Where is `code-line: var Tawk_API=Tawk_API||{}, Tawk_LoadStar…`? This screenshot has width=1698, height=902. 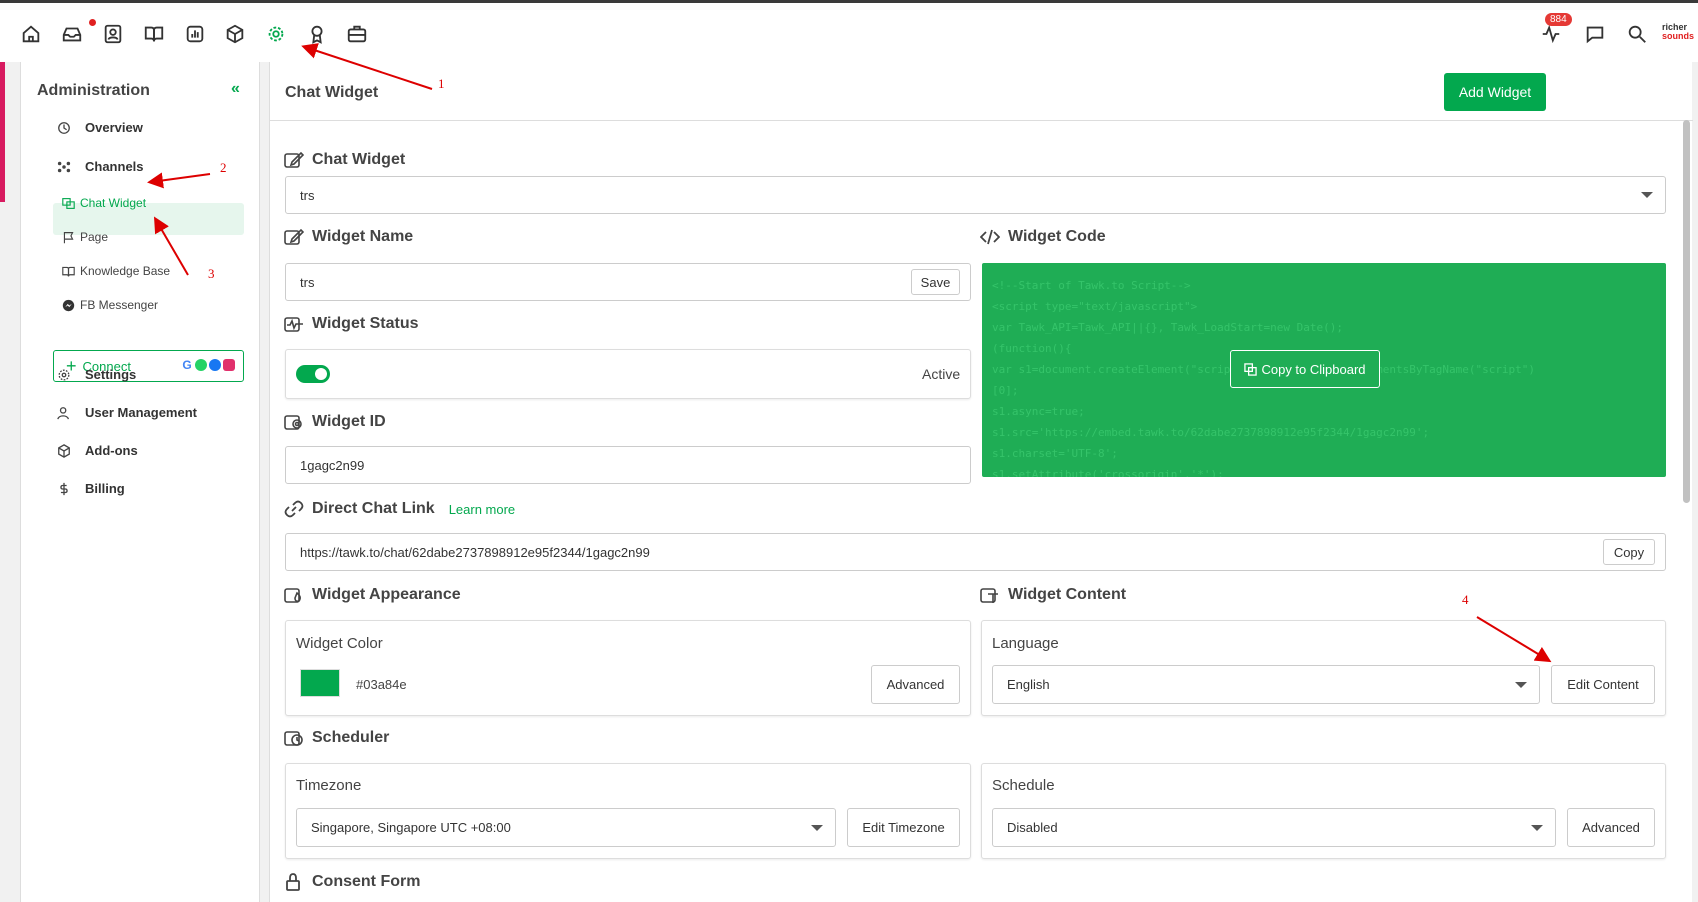 code-line: var Tawk_API=Tawk_API||{}, Tawk_LoadStar… is located at coordinates (1167, 327).